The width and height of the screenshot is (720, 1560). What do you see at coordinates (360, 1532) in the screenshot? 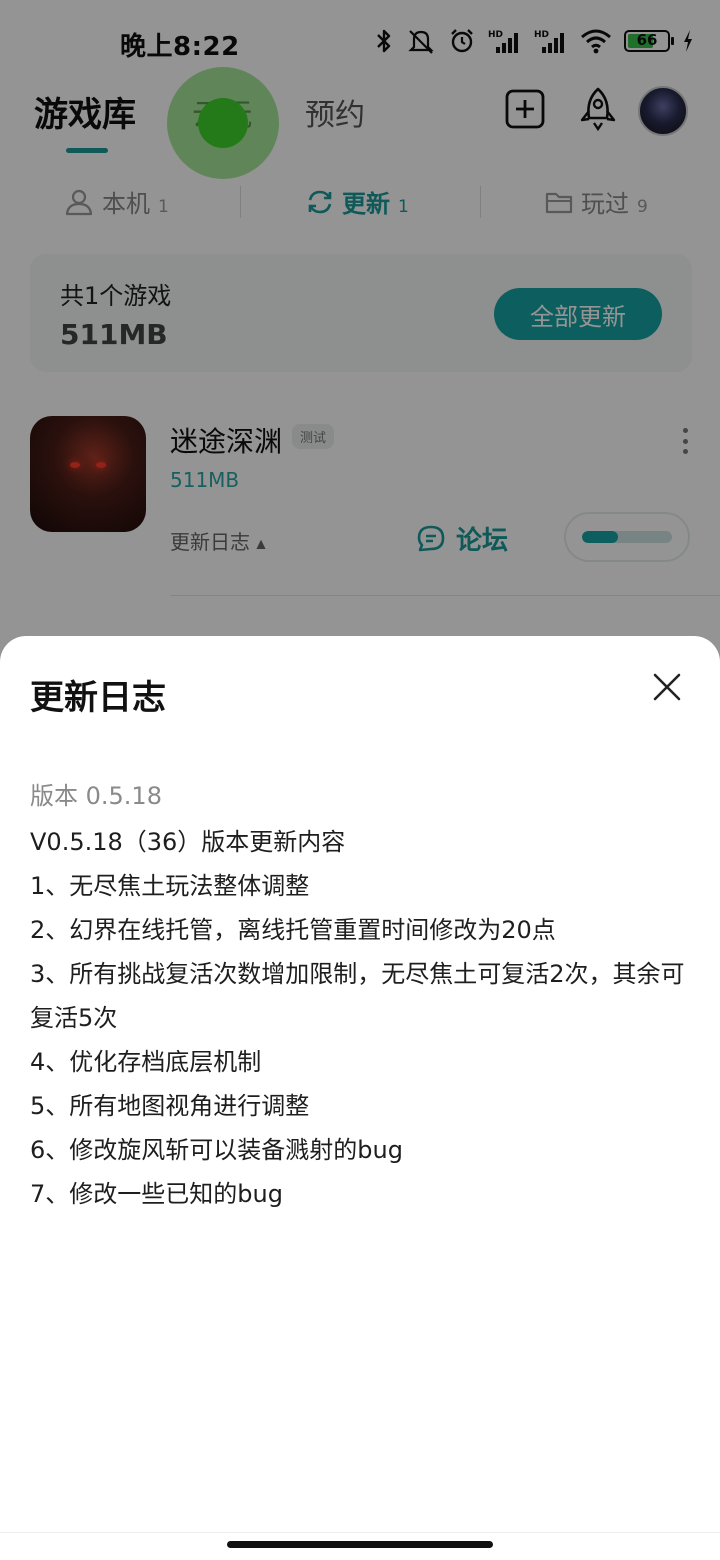
I see `sheet-divider` at bounding box center [360, 1532].